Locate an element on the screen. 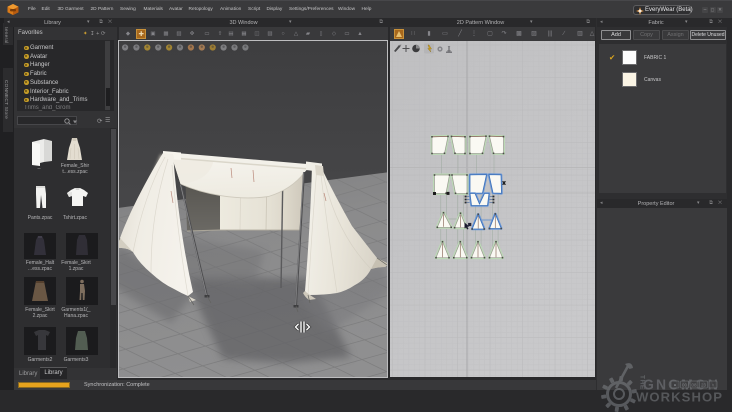 The image size is (732, 412). svg-text: WORKSHOP is located at coordinates (679, 398).